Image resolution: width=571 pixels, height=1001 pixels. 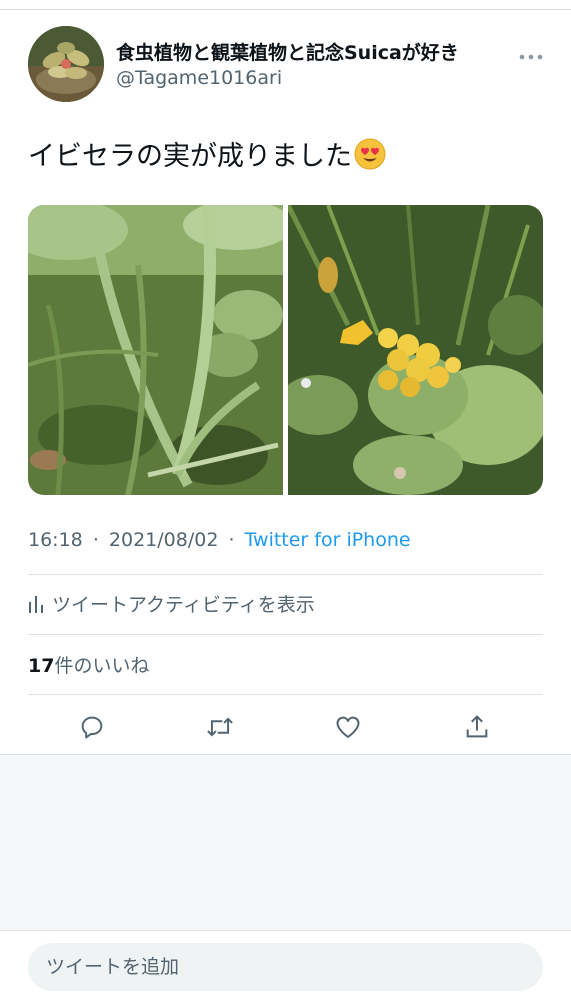 I want to click on avatar-image, so click(x=66, y=64).